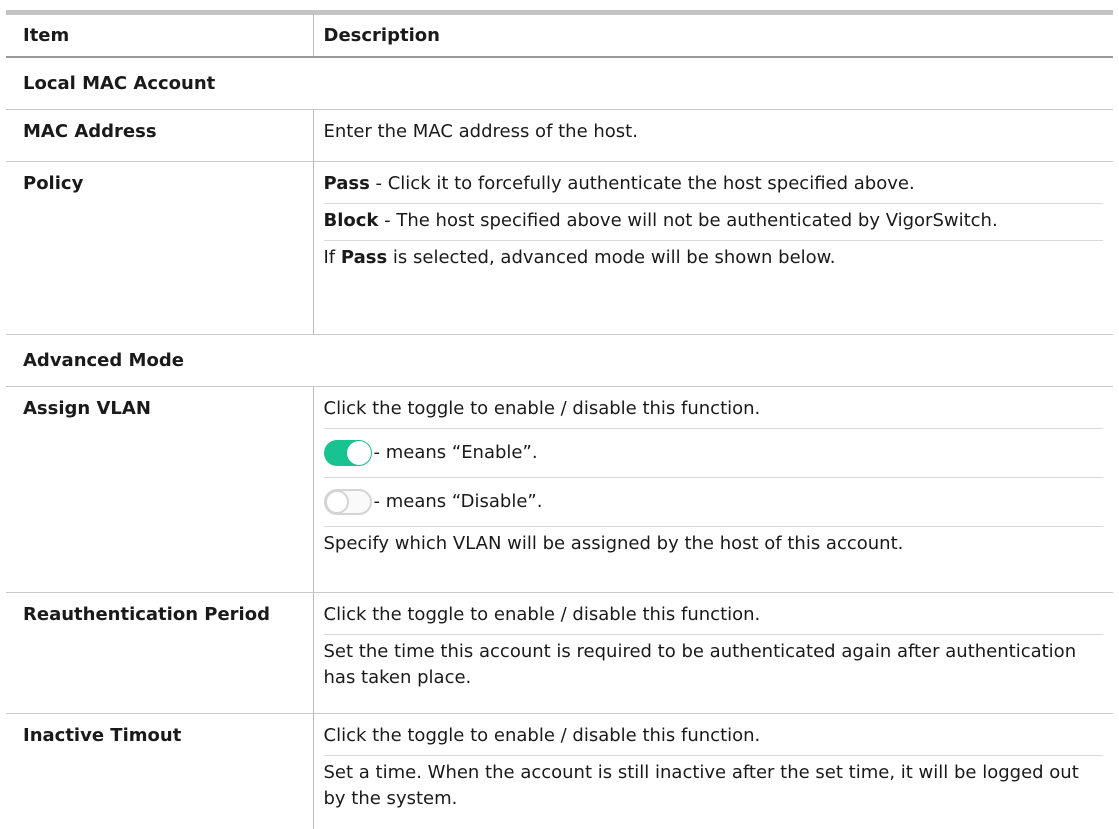  What do you see at coordinates (712, 135) in the screenshot?
I see `desc-mac-address: Enter the MAC address of the host.` at bounding box center [712, 135].